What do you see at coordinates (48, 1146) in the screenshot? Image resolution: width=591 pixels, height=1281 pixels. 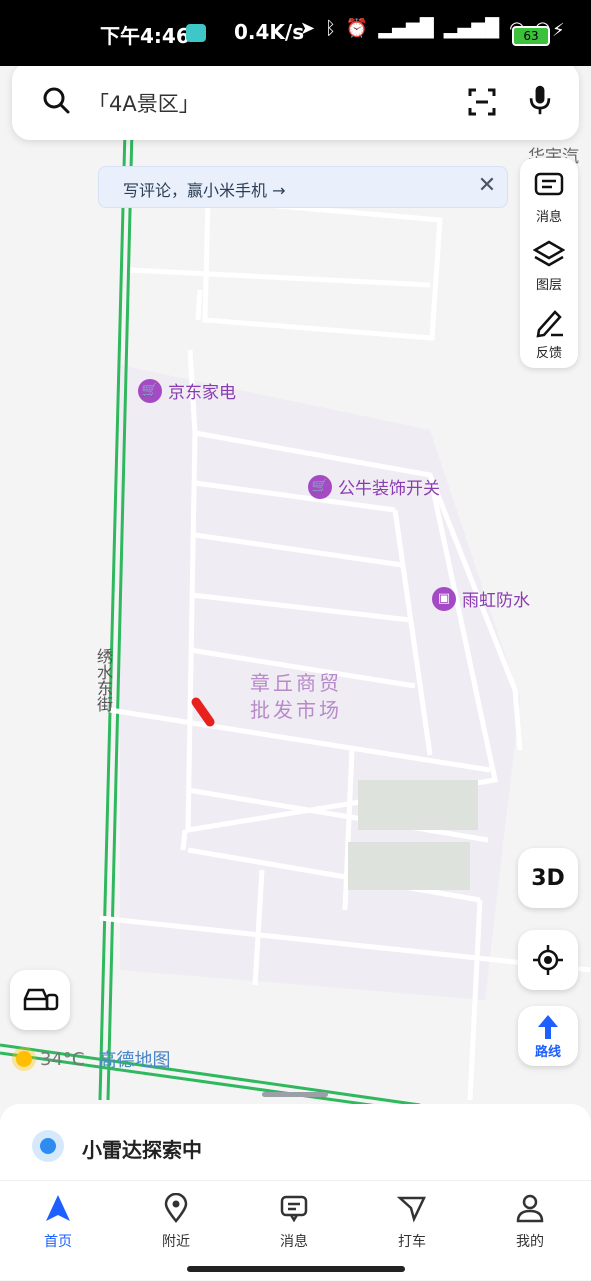 I see `radar-icon` at bounding box center [48, 1146].